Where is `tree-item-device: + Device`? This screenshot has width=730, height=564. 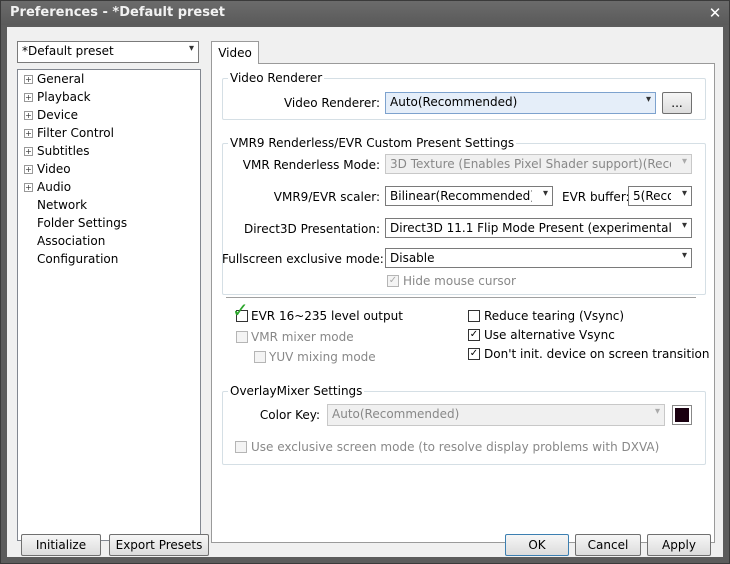
tree-item-device: + Device is located at coordinates (51, 115).